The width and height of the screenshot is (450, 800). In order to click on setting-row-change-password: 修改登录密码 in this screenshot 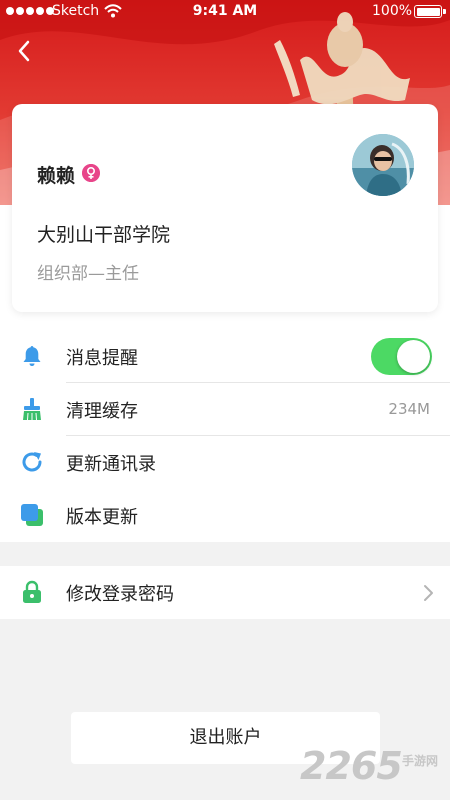, I will do `click(225, 592)`.